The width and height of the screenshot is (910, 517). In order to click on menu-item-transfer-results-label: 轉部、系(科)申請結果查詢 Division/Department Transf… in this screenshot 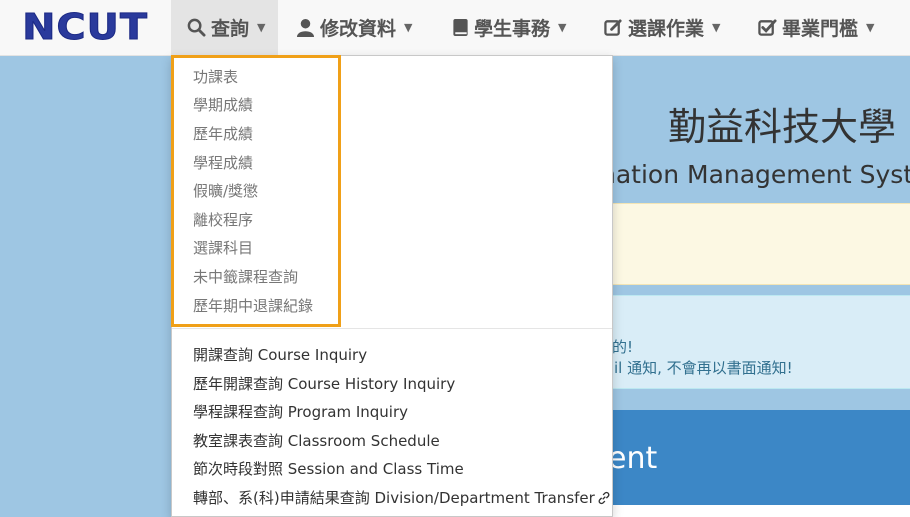, I will do `click(394, 498)`.